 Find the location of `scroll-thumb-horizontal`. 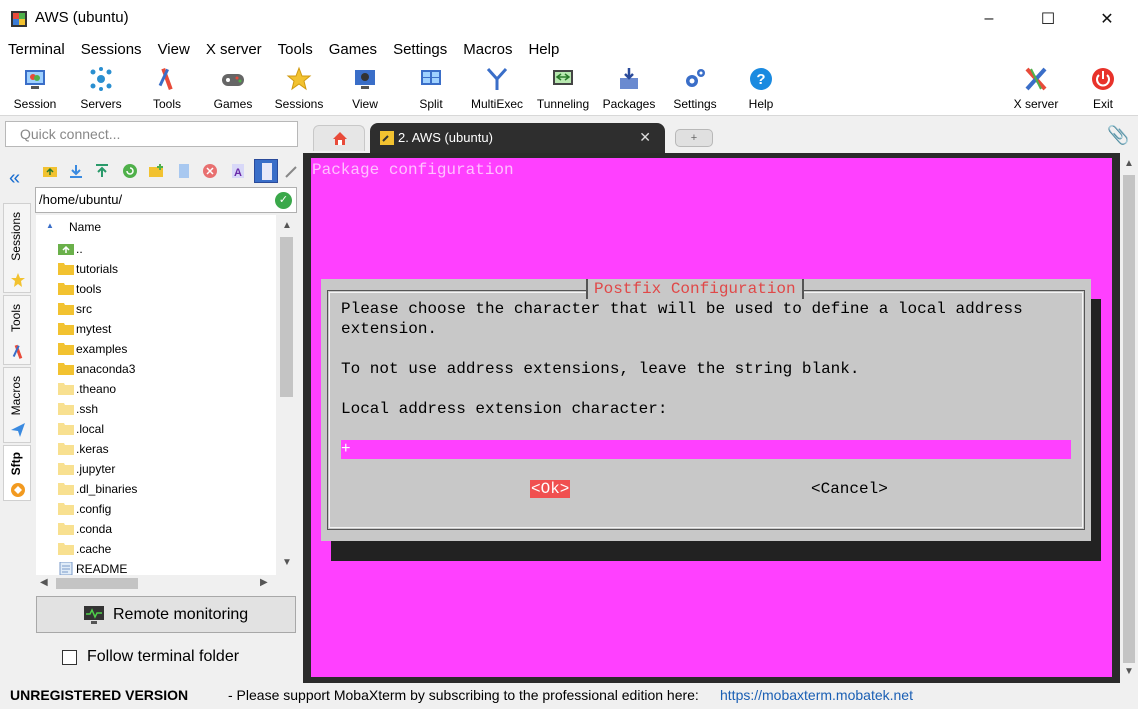

scroll-thumb-horizontal is located at coordinates (97, 583).